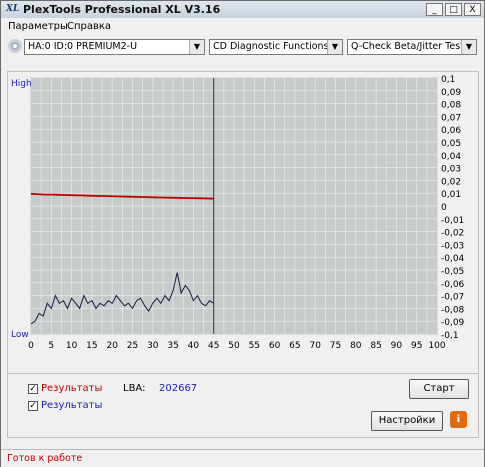  I want to click on x-tick-label: 65, so click(294, 346).